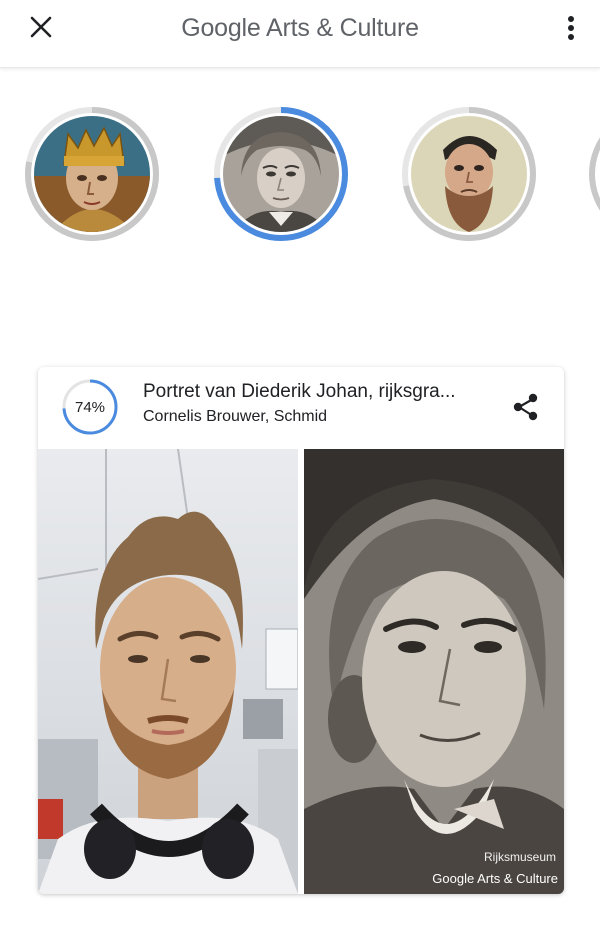 The width and height of the screenshot is (600, 942). I want to click on match-score-text: 74%, so click(90, 407).